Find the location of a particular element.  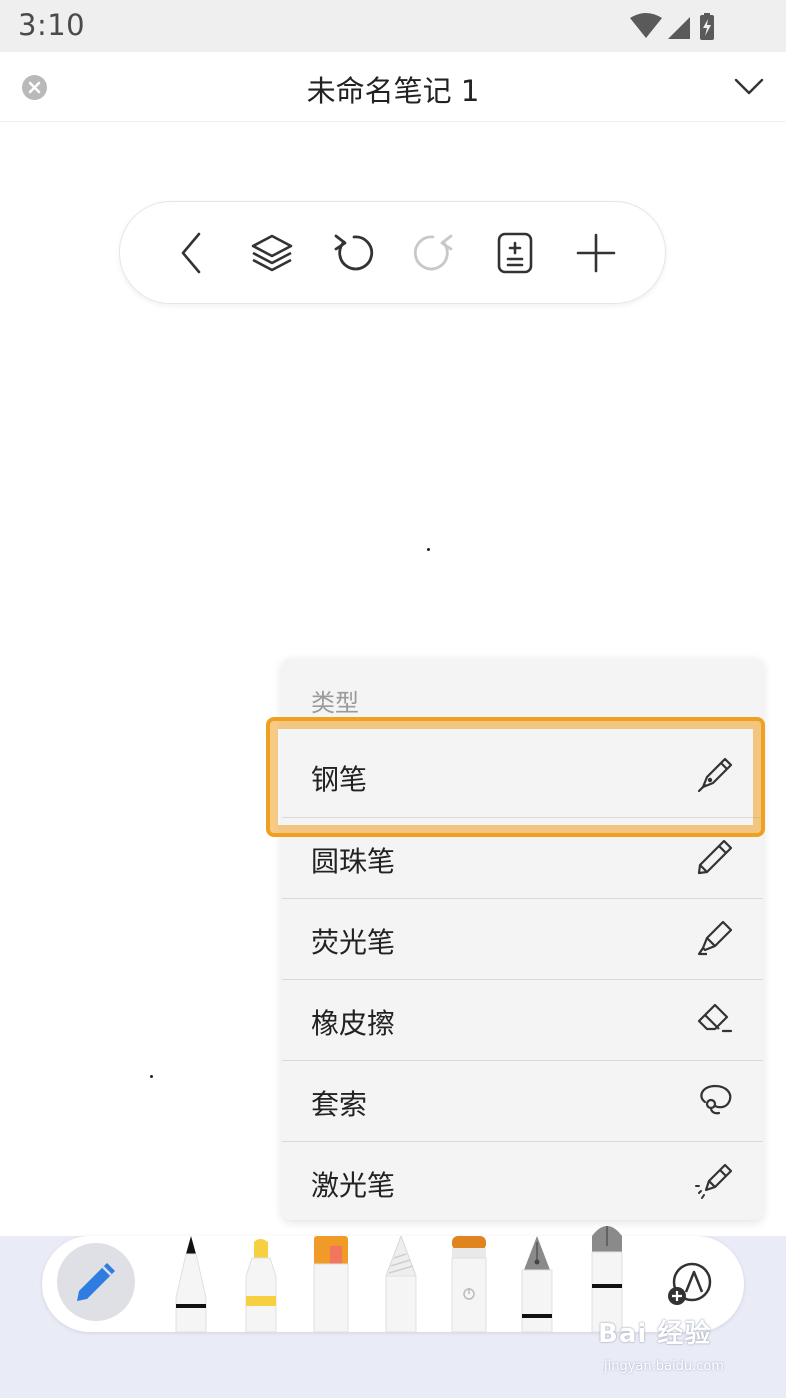

menu-item-label: 激光笔 is located at coordinates (353, 1185).